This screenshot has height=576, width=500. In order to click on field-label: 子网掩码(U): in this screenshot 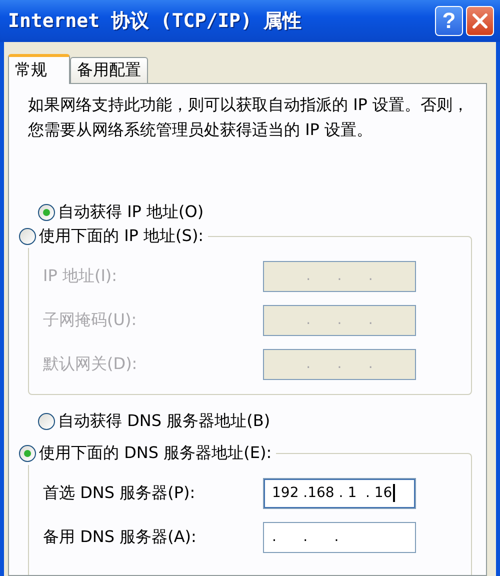, I will do `click(90, 320)`.